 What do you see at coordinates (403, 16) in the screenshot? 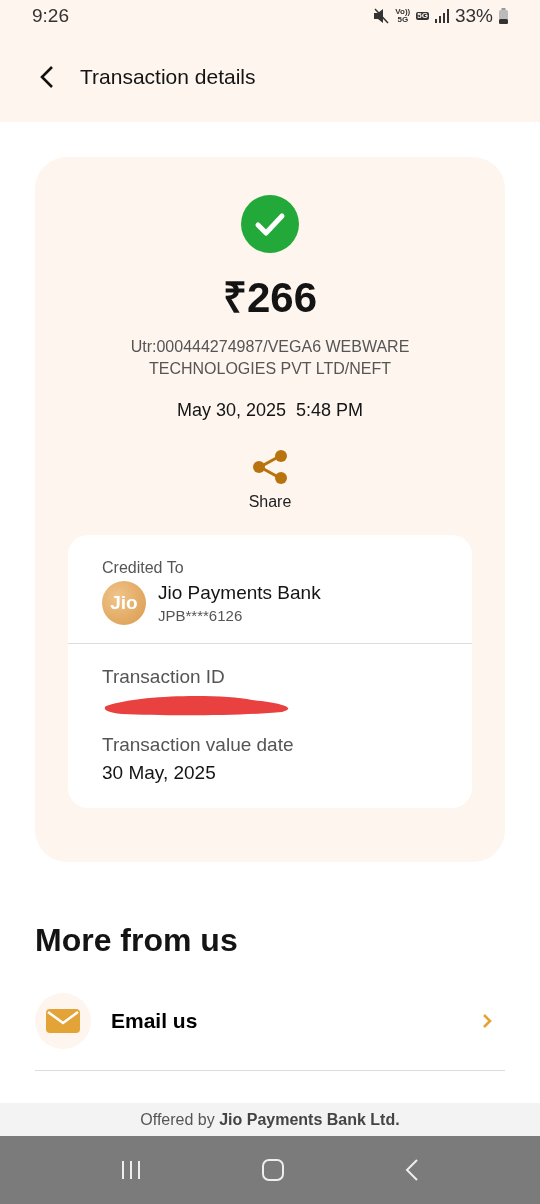
I see `volte-indicator: Vo)) 5G` at bounding box center [403, 16].